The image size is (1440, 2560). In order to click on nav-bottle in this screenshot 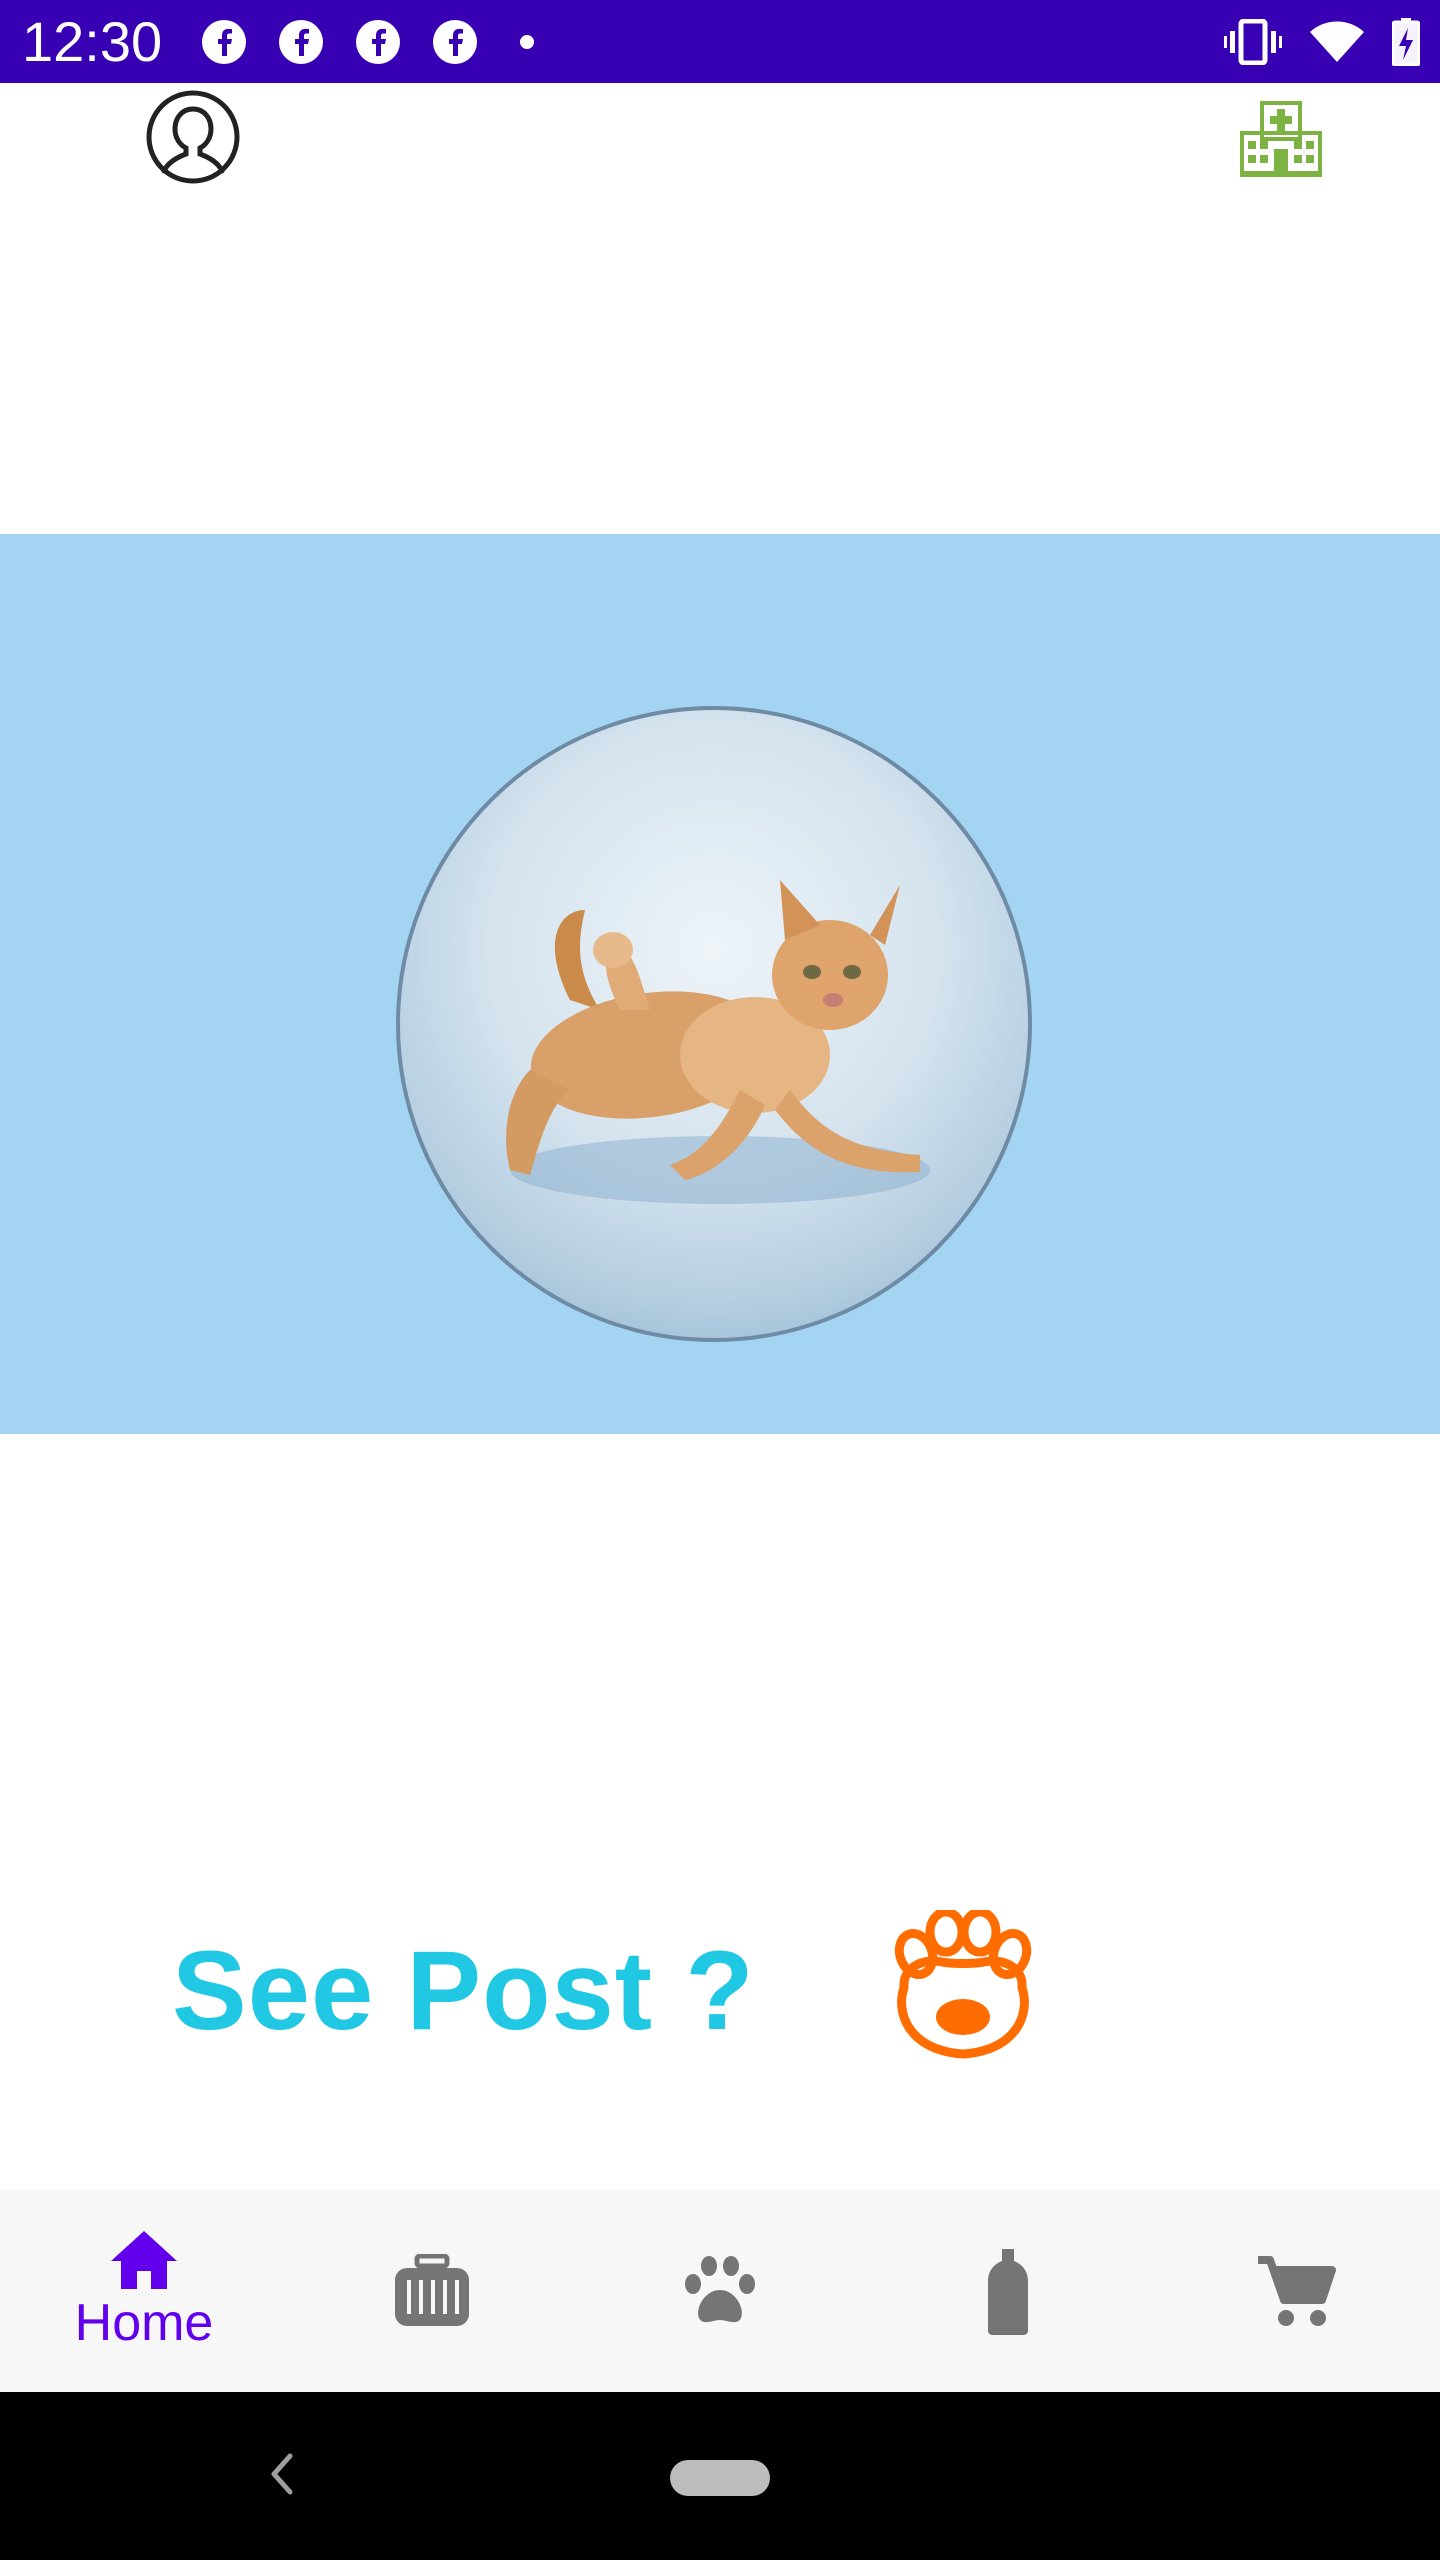, I will do `click(1008, 2291)`.